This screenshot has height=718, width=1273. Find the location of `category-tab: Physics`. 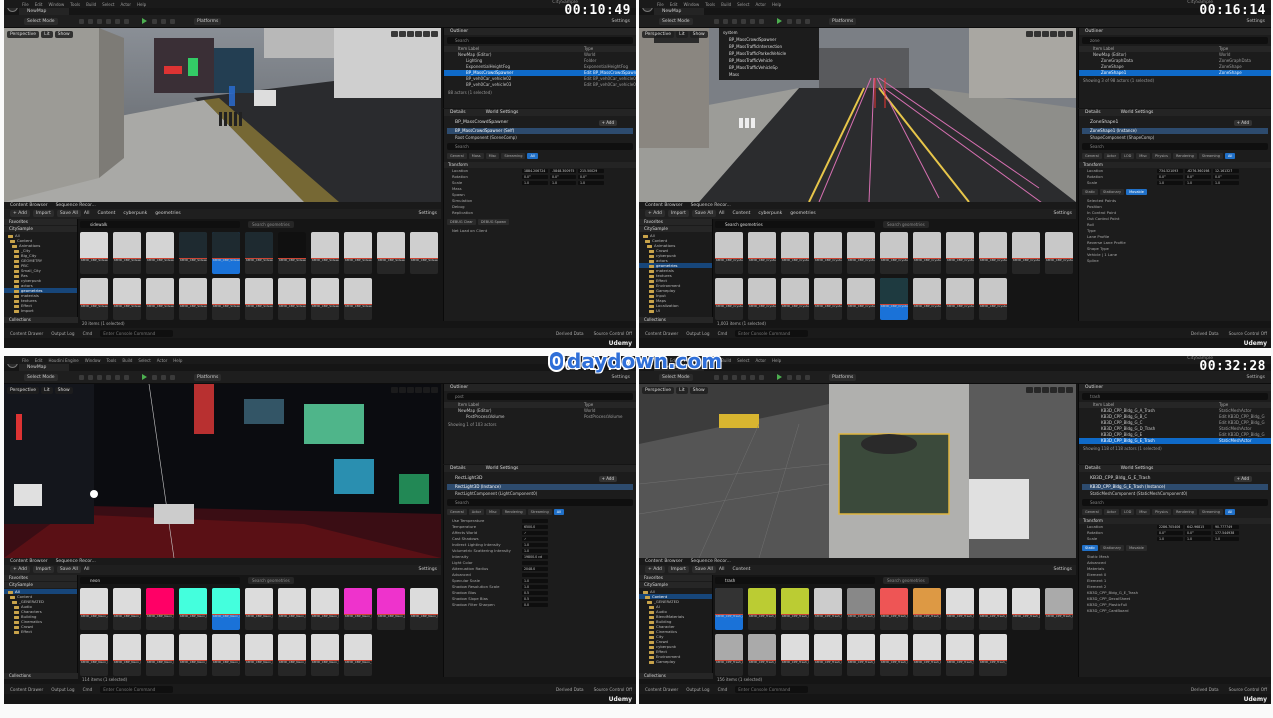

category-tab: Physics is located at coordinates (1161, 156).